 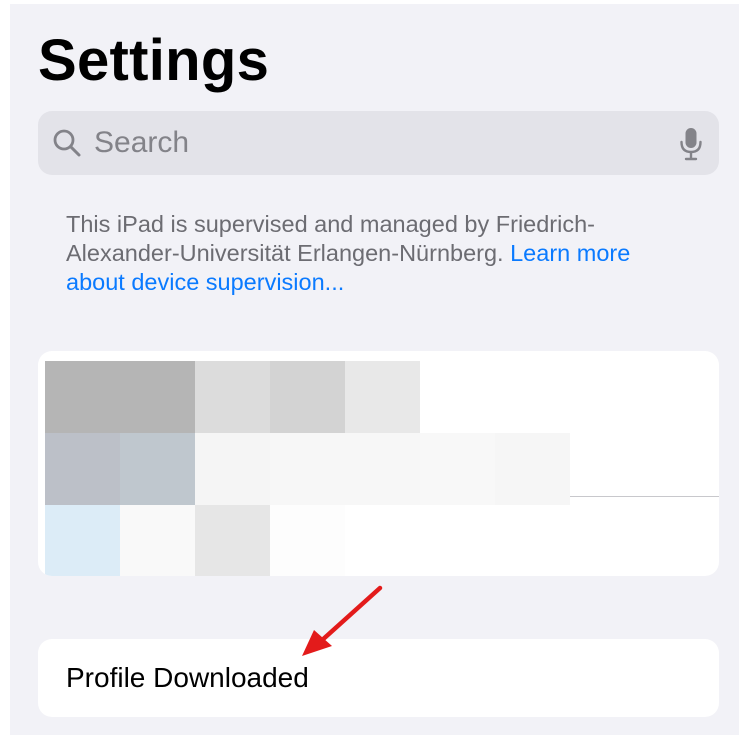 I want to click on row-divider, so click(x=644, y=496).